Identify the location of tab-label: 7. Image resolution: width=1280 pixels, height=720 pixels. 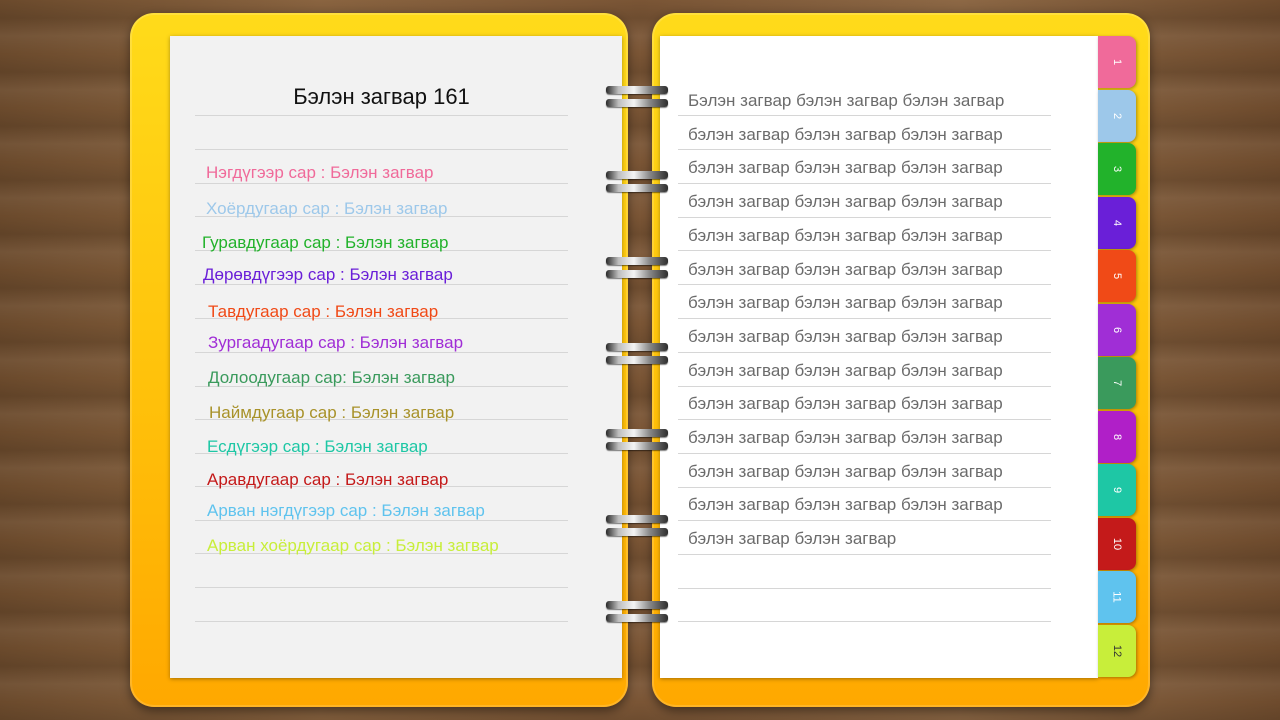
(1117, 383).